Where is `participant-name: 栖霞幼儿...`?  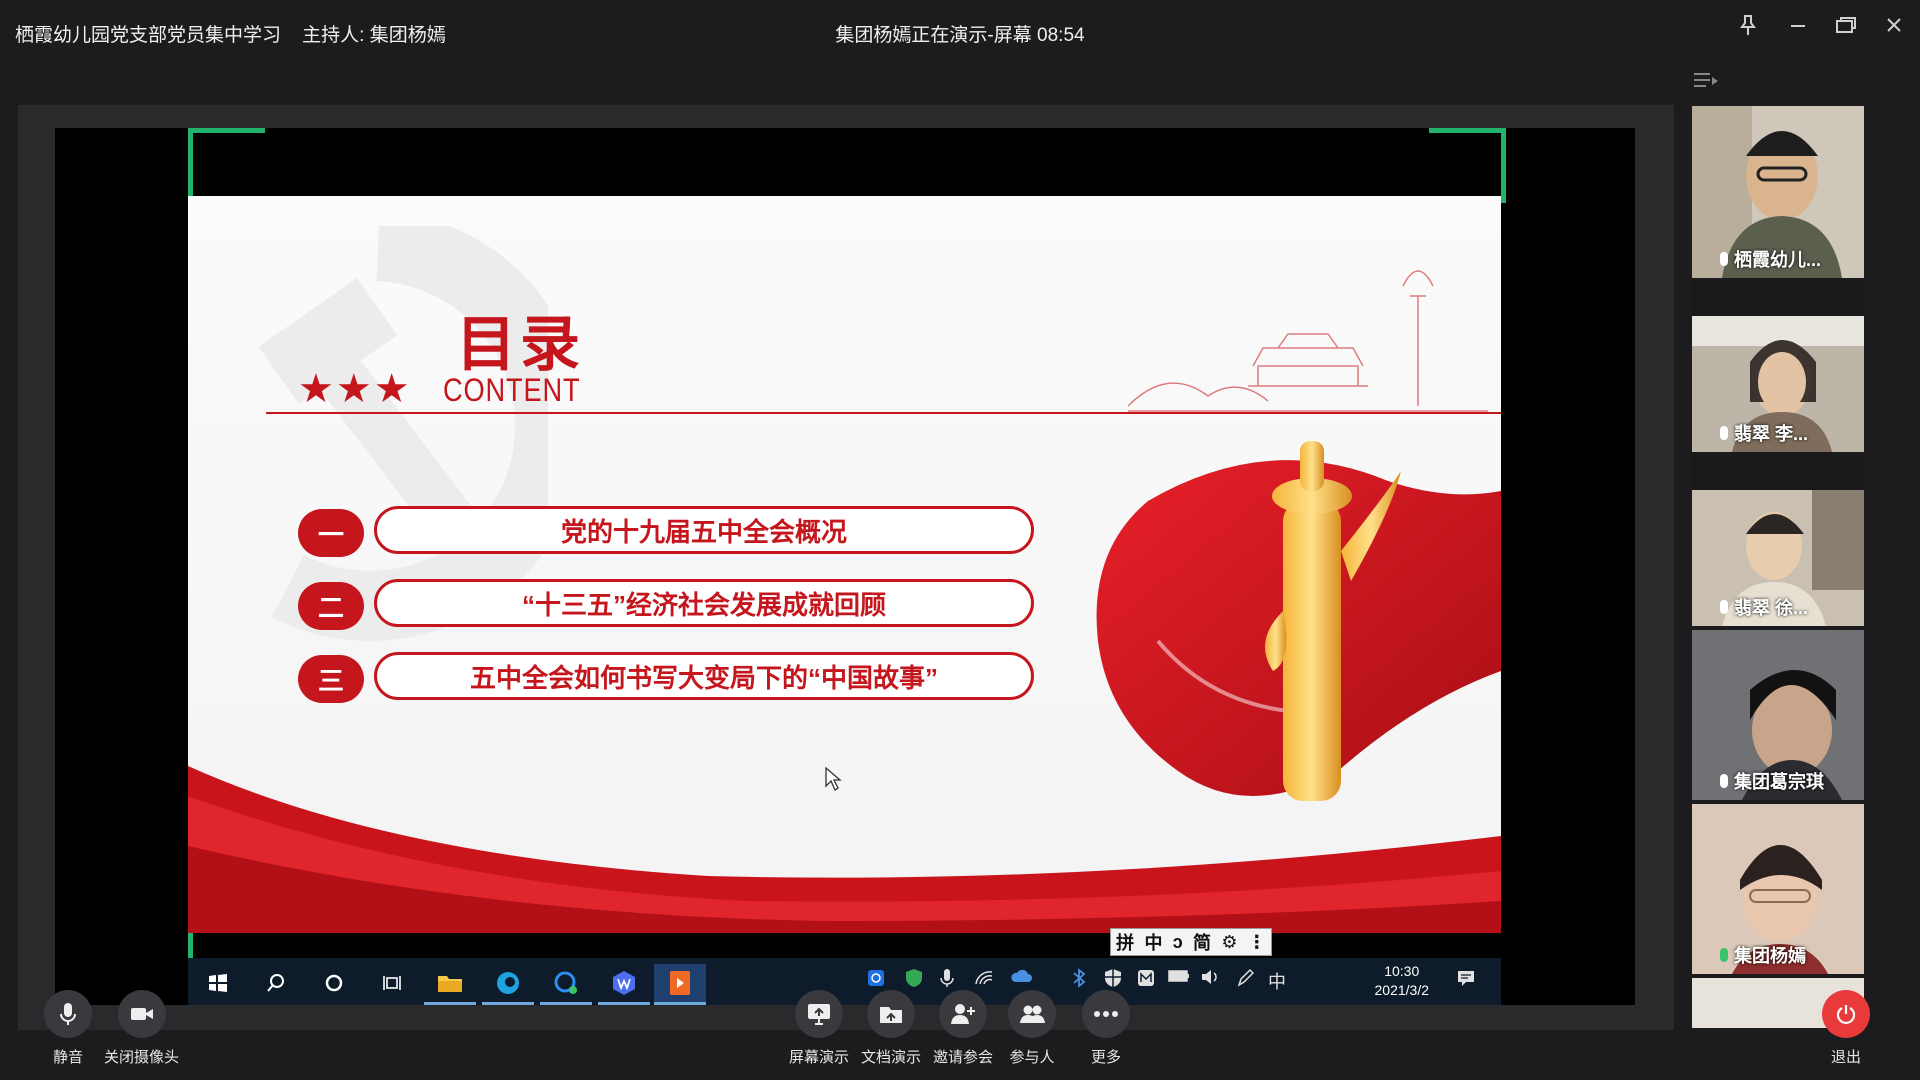 participant-name: 栖霞幼儿... is located at coordinates (1778, 259).